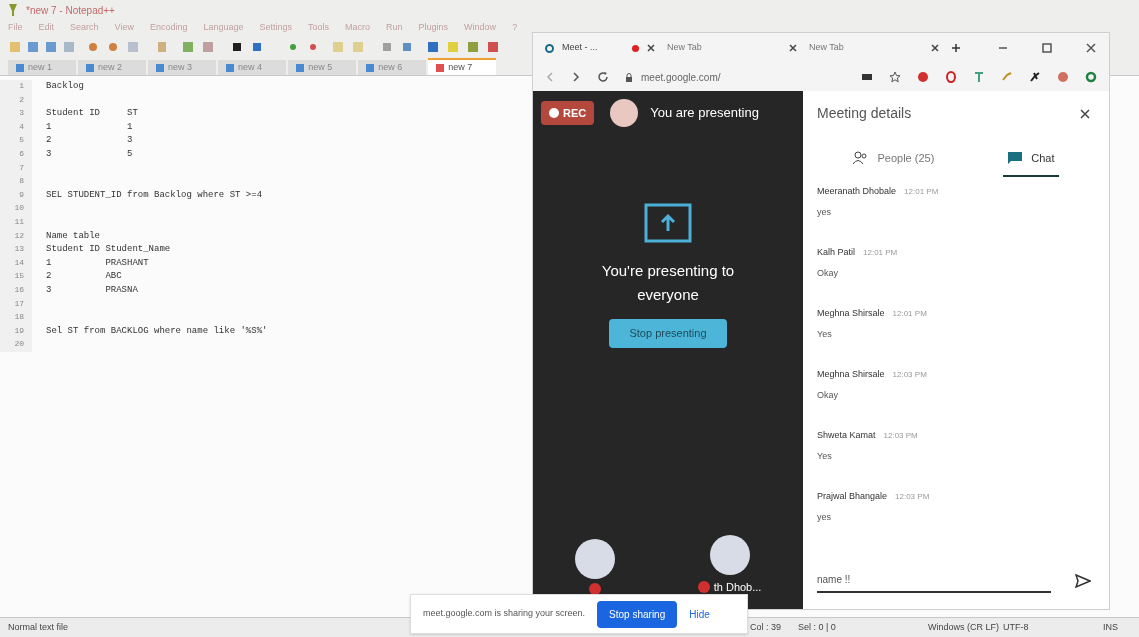  I want to click on extension-icon, so click(1035, 77).